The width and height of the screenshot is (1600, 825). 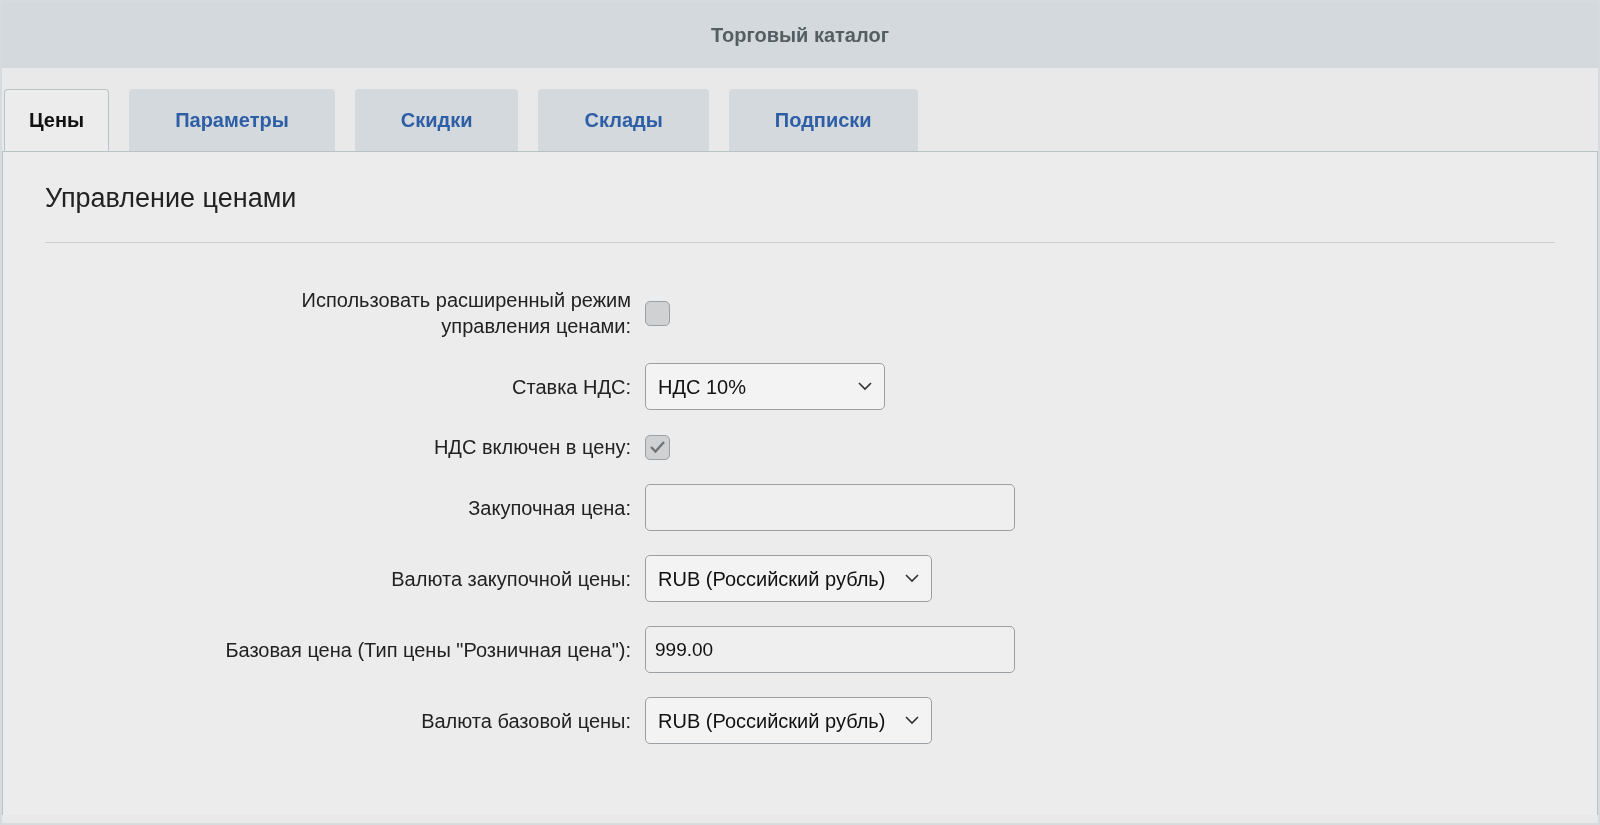 I want to click on tab: Склады, so click(x=623, y=120).